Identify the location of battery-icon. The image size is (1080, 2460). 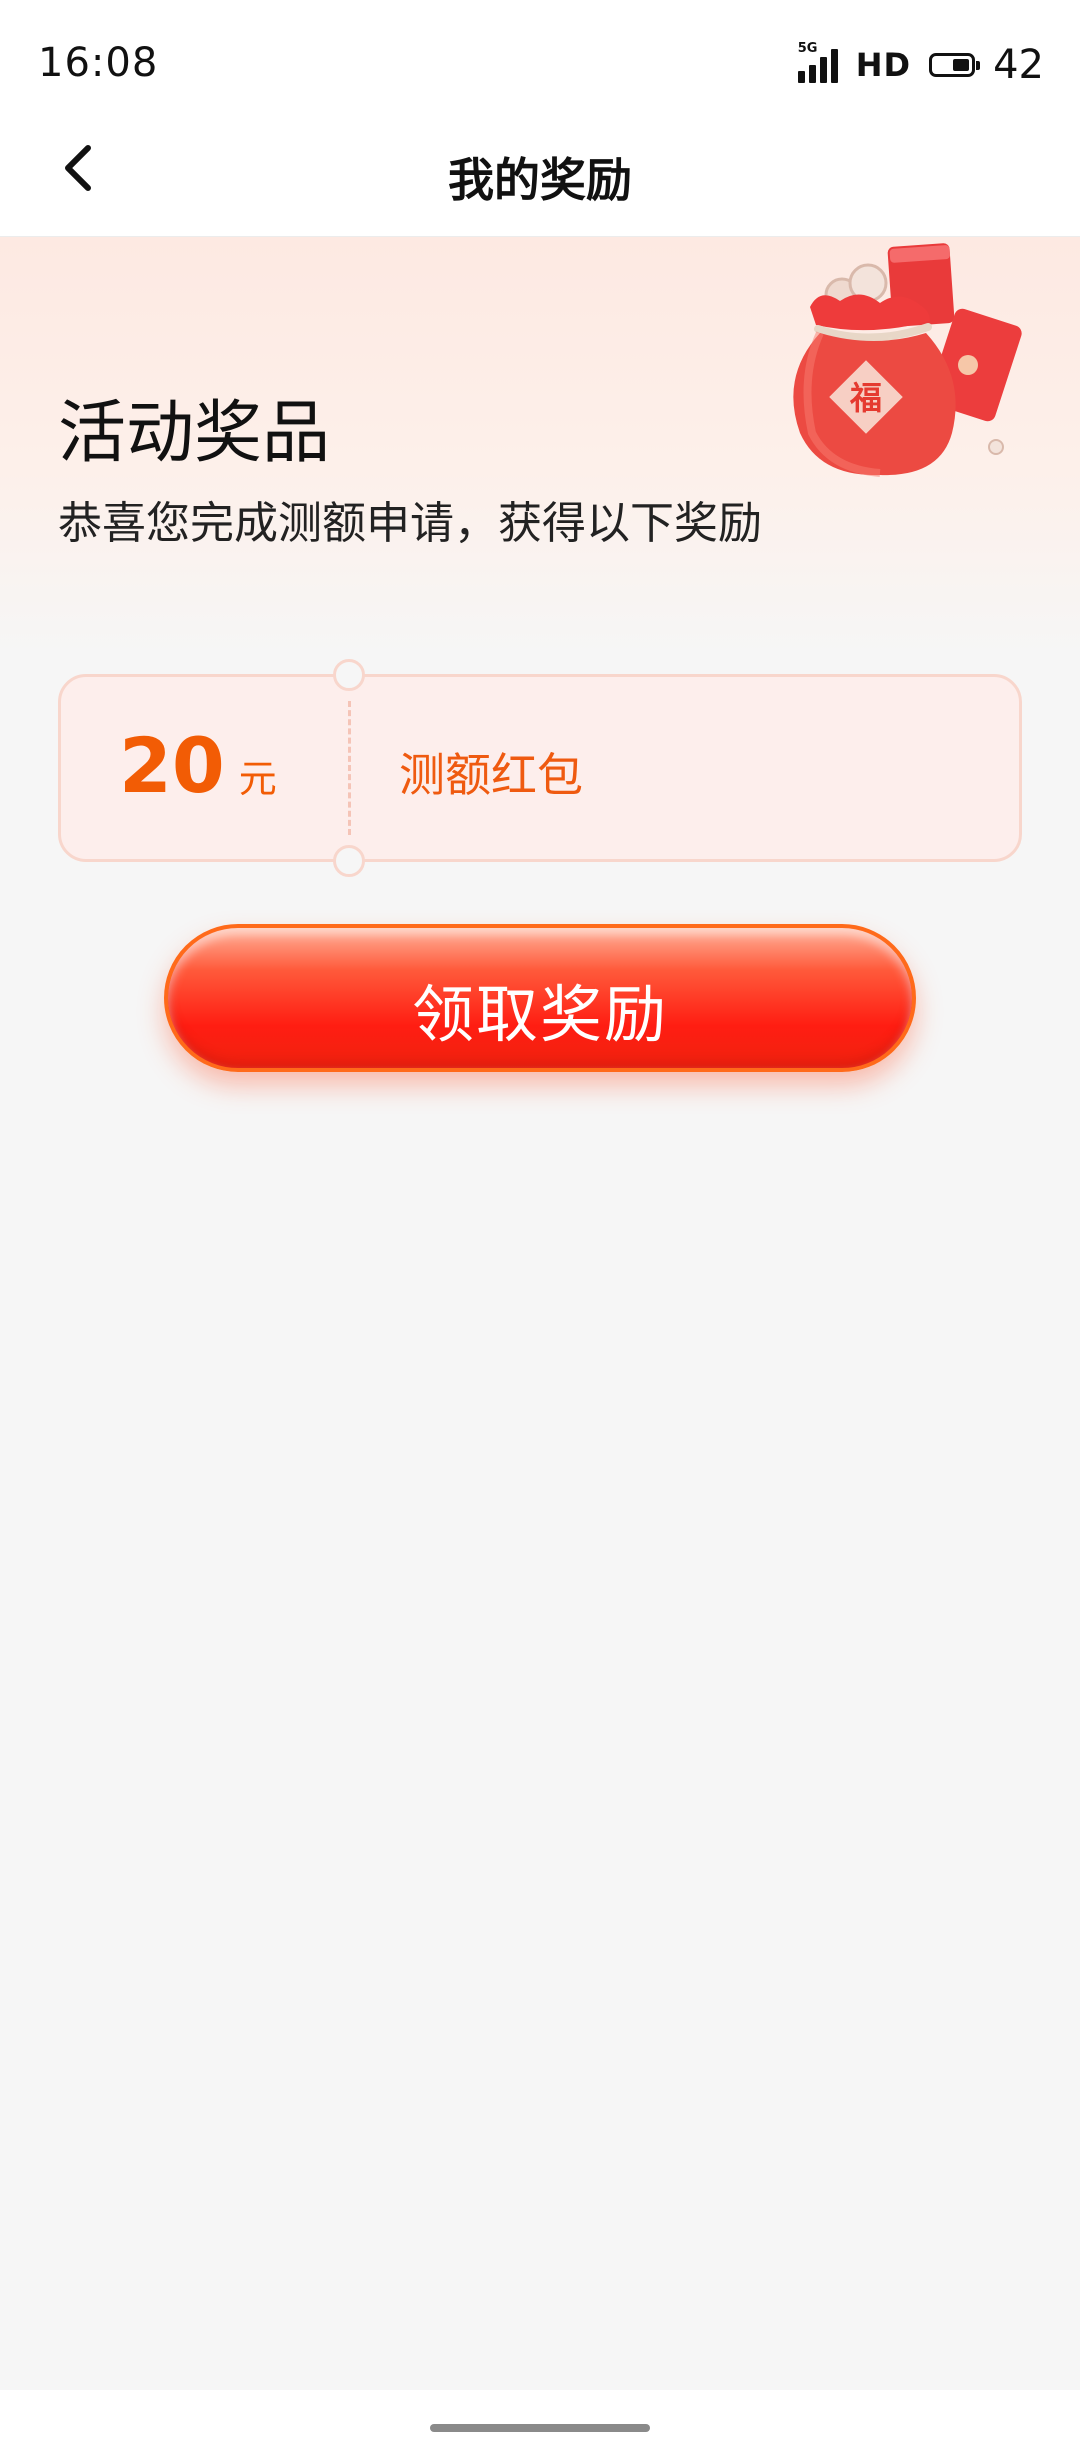
(955, 65).